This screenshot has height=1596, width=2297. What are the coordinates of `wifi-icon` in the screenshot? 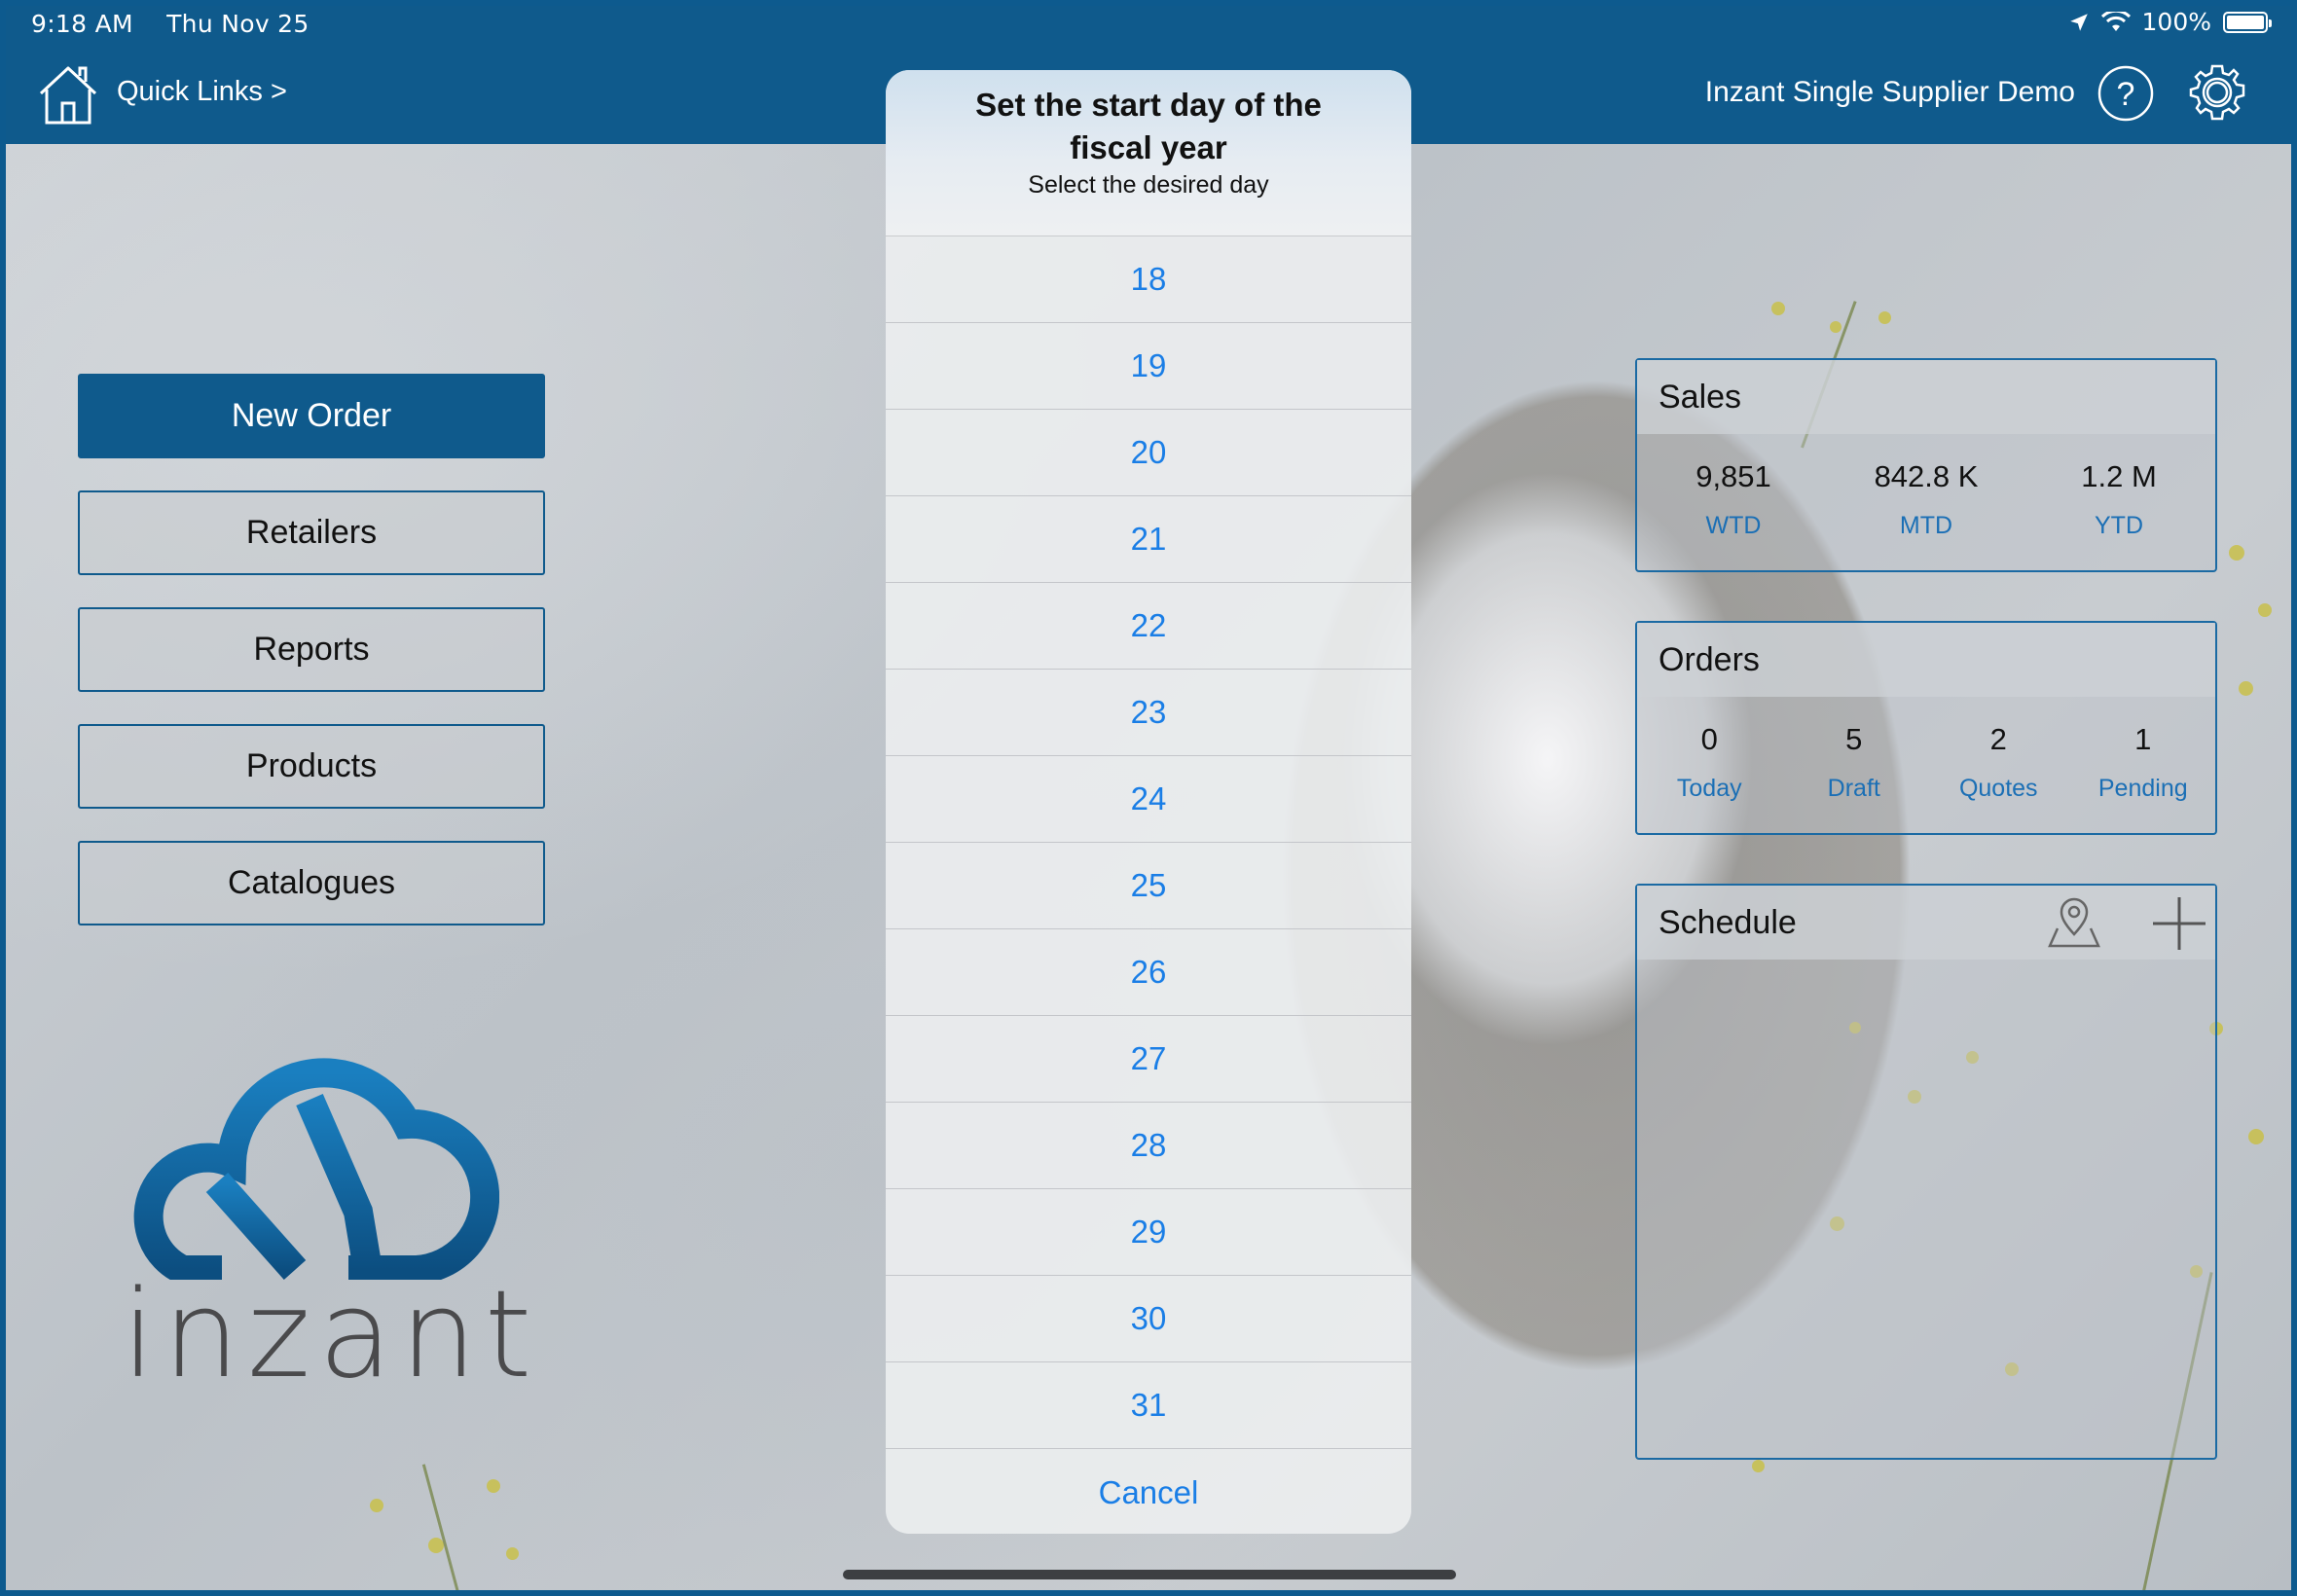 It's located at (2115, 21).